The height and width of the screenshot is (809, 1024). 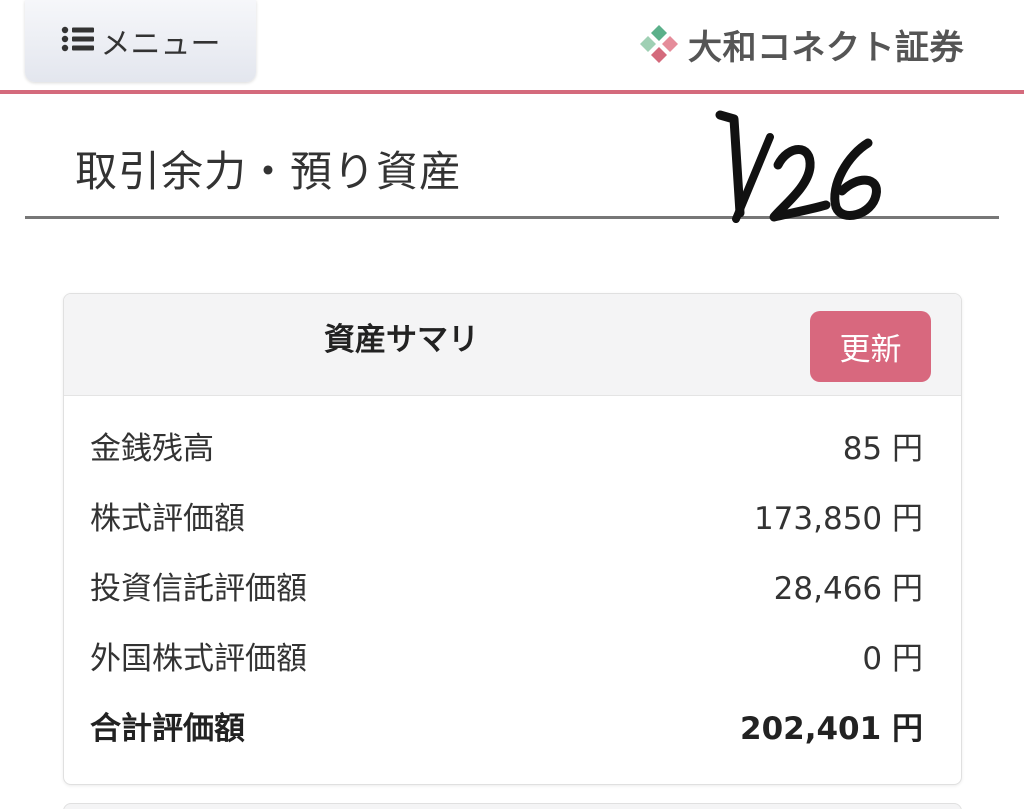 What do you see at coordinates (152, 448) in the screenshot?
I see `row-label: 金銭残高` at bounding box center [152, 448].